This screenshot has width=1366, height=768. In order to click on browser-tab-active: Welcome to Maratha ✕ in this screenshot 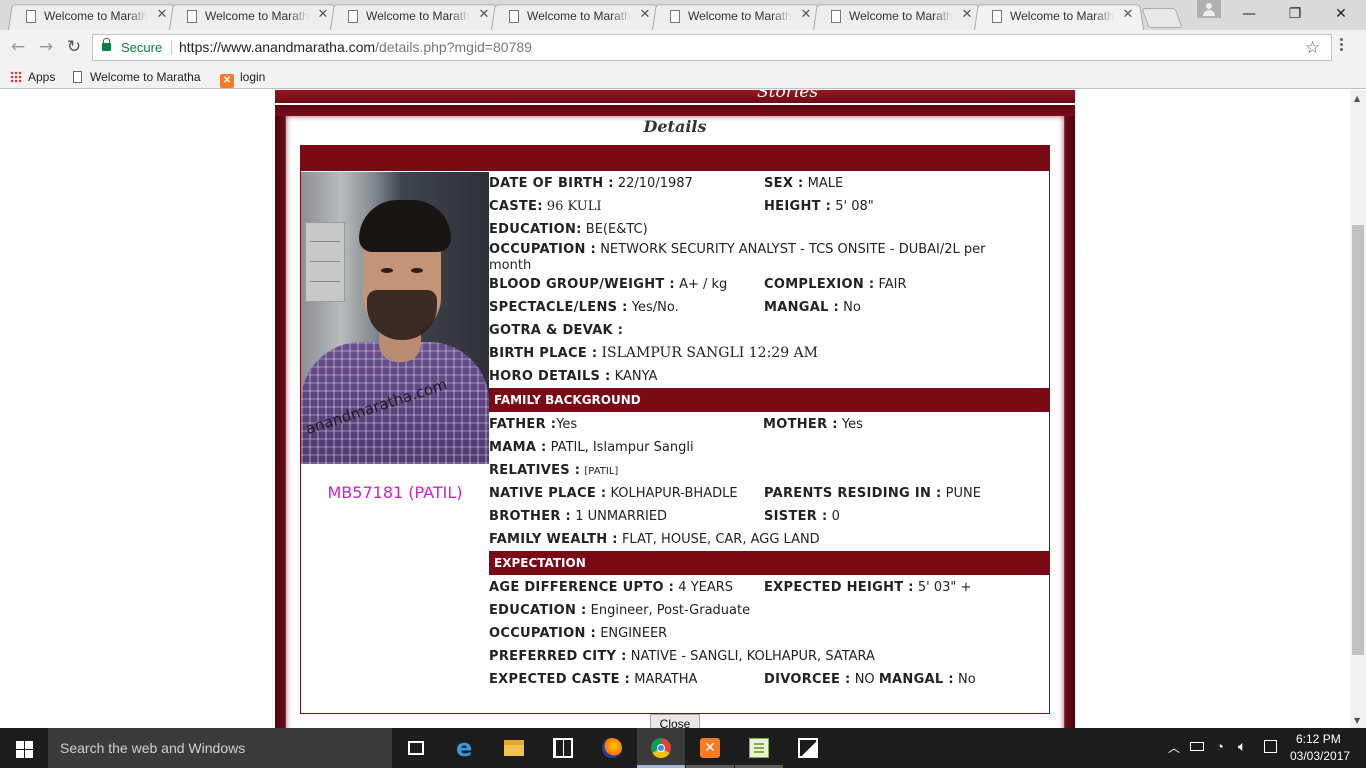, I will do `click(1059, 17)`.